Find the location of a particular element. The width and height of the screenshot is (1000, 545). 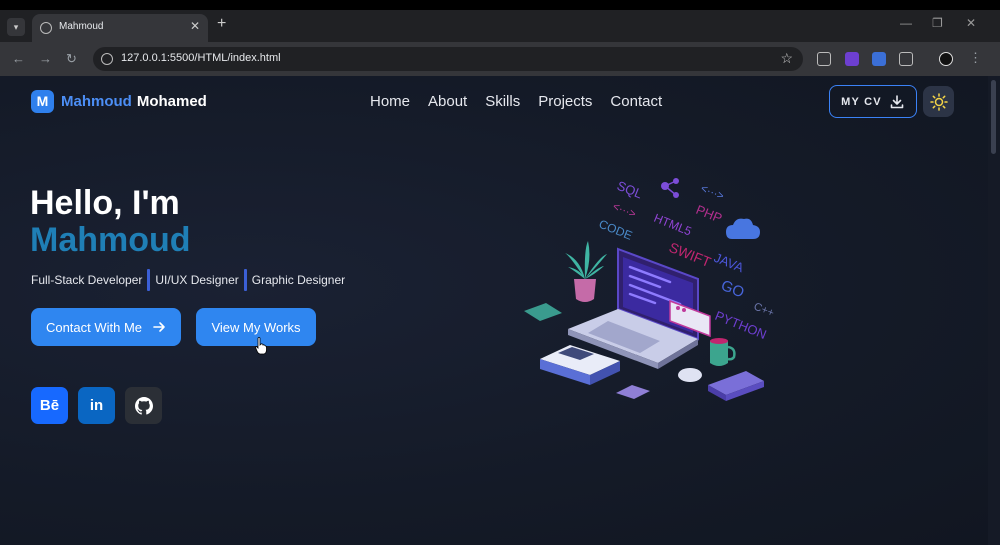

back-icon: ← is located at coordinates (18, 58).